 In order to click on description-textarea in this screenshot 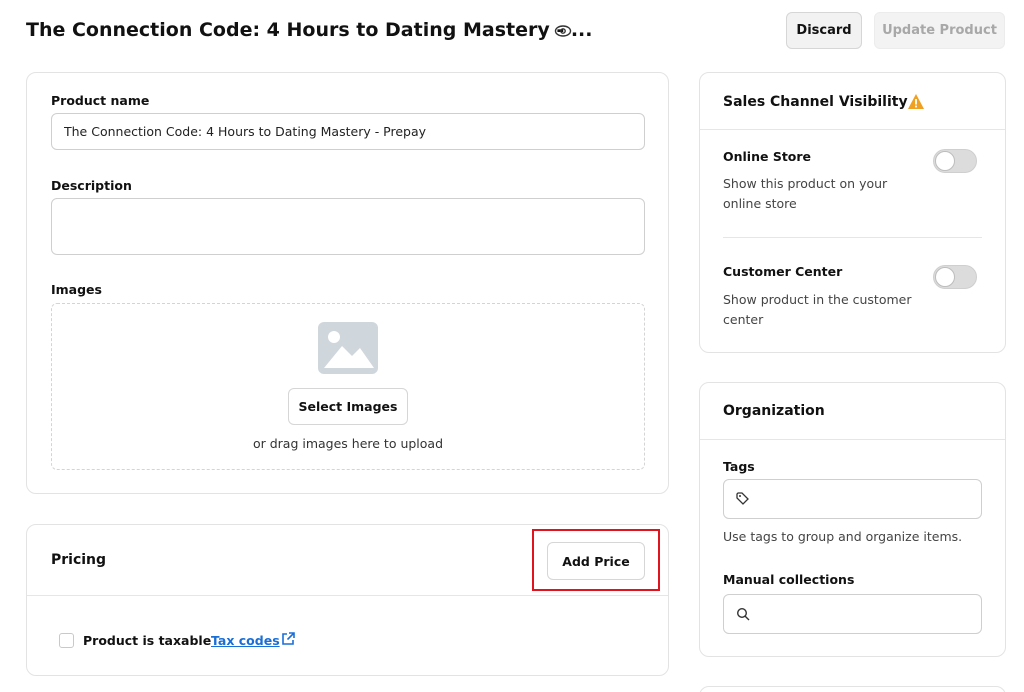, I will do `click(348, 226)`.